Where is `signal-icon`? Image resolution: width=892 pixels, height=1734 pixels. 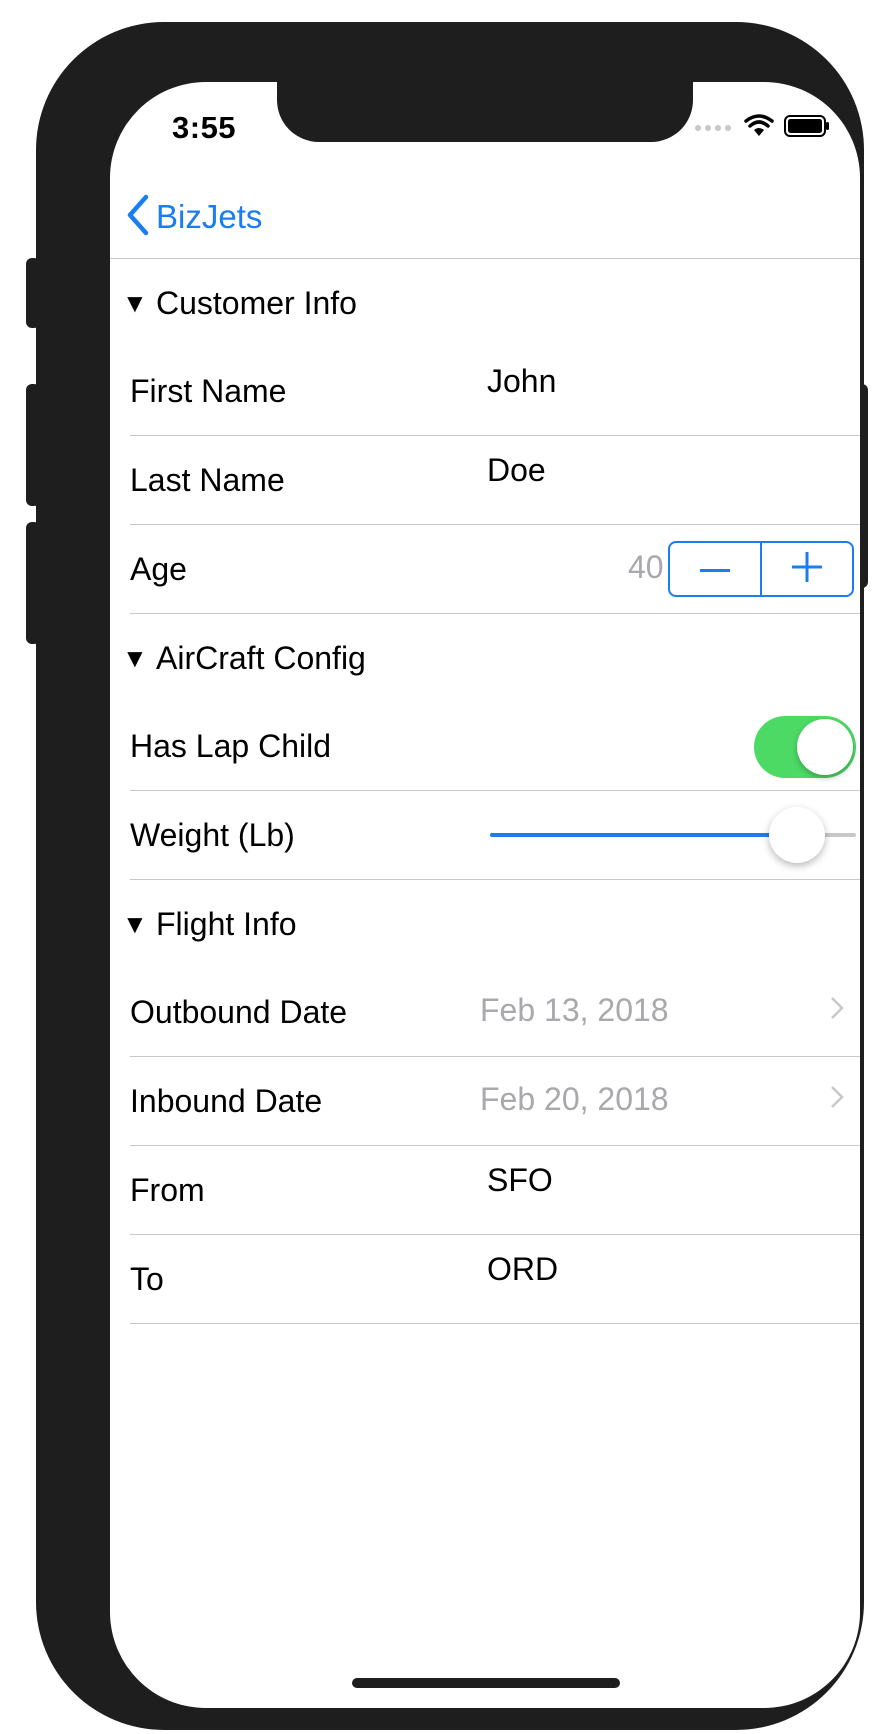 signal-icon is located at coordinates (714, 129).